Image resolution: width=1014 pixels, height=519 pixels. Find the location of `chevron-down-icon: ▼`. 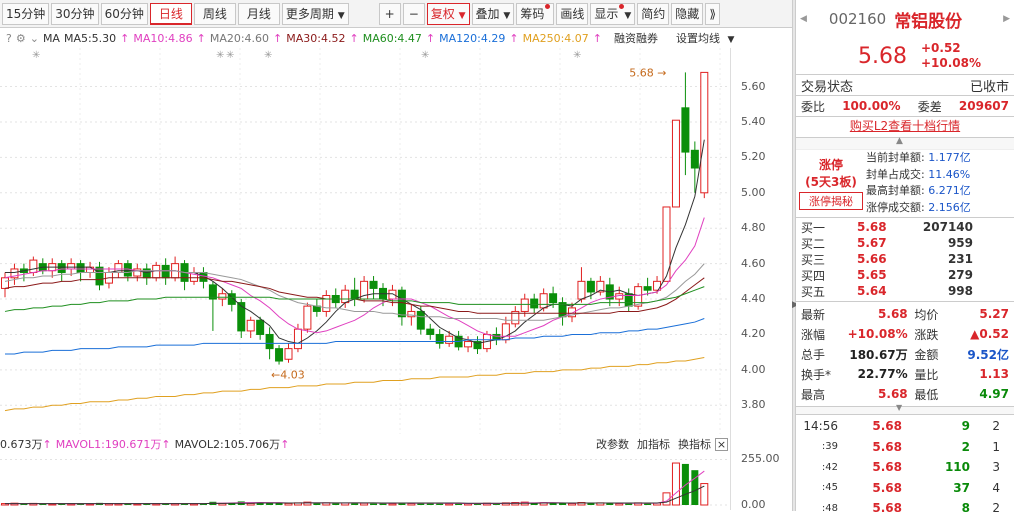

chevron-down-icon: ▼ is located at coordinates (341, 15).